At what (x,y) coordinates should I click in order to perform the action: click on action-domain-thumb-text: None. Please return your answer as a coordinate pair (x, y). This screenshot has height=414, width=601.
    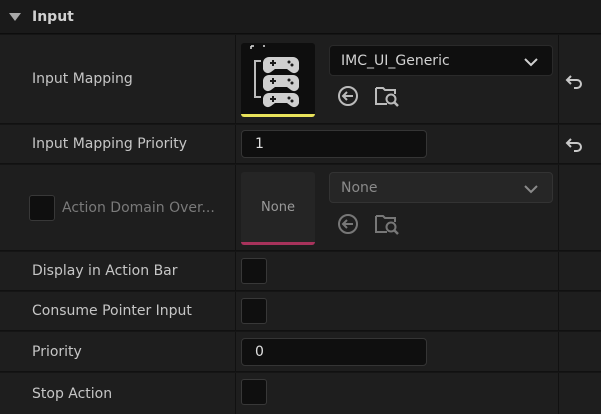
    Looking at the image, I should click on (278, 207).